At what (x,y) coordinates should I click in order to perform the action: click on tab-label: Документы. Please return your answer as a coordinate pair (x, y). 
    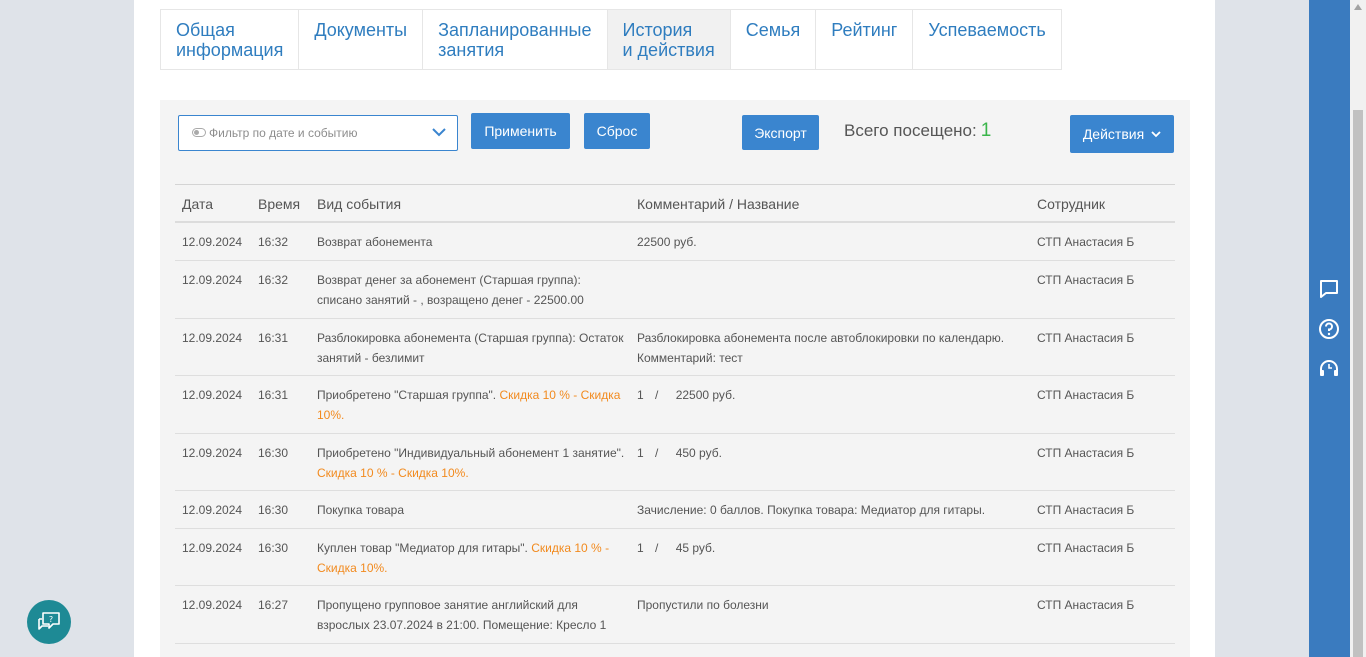
    Looking at the image, I should click on (361, 30).